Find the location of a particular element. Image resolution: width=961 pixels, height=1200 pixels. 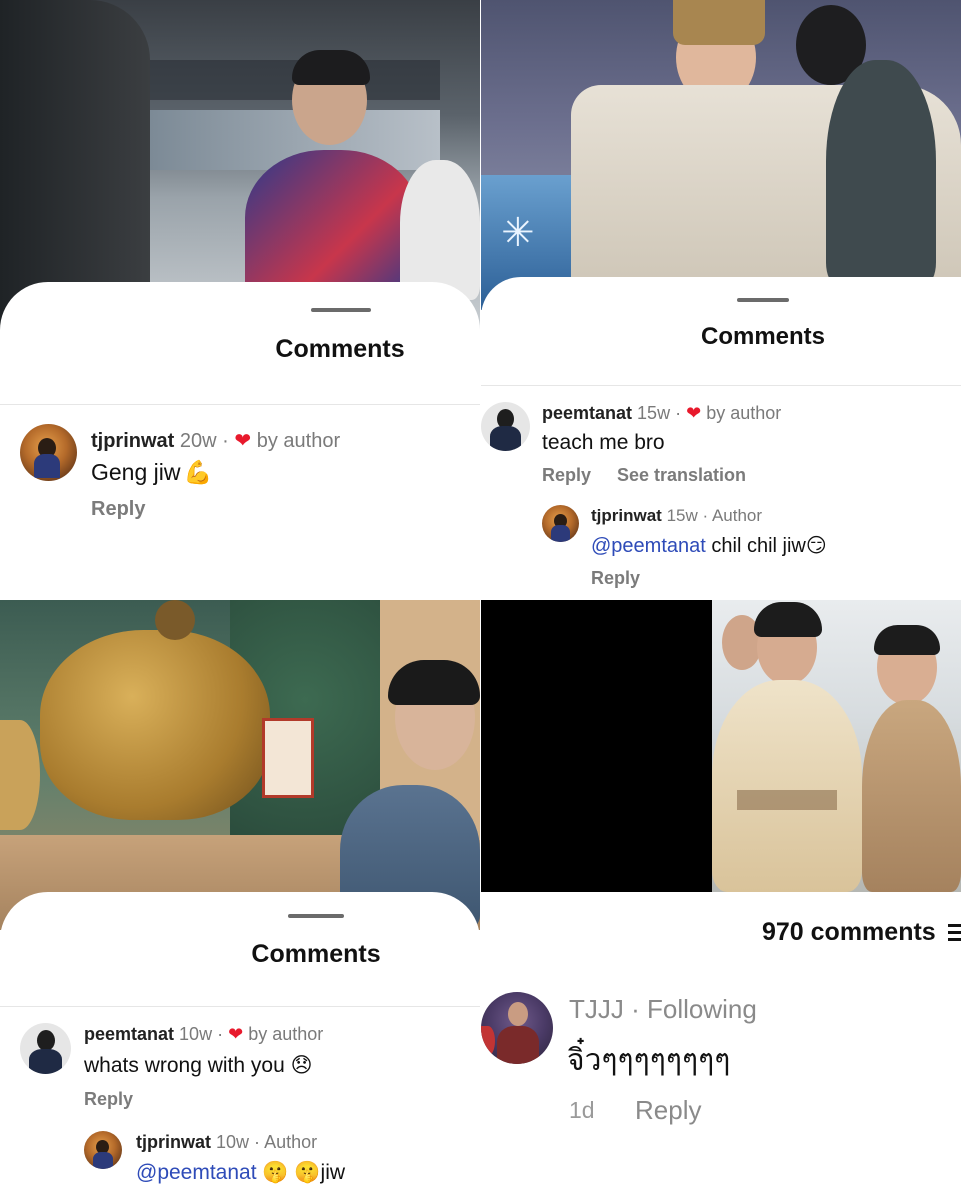

comment-count: 970 comments is located at coordinates (849, 932).